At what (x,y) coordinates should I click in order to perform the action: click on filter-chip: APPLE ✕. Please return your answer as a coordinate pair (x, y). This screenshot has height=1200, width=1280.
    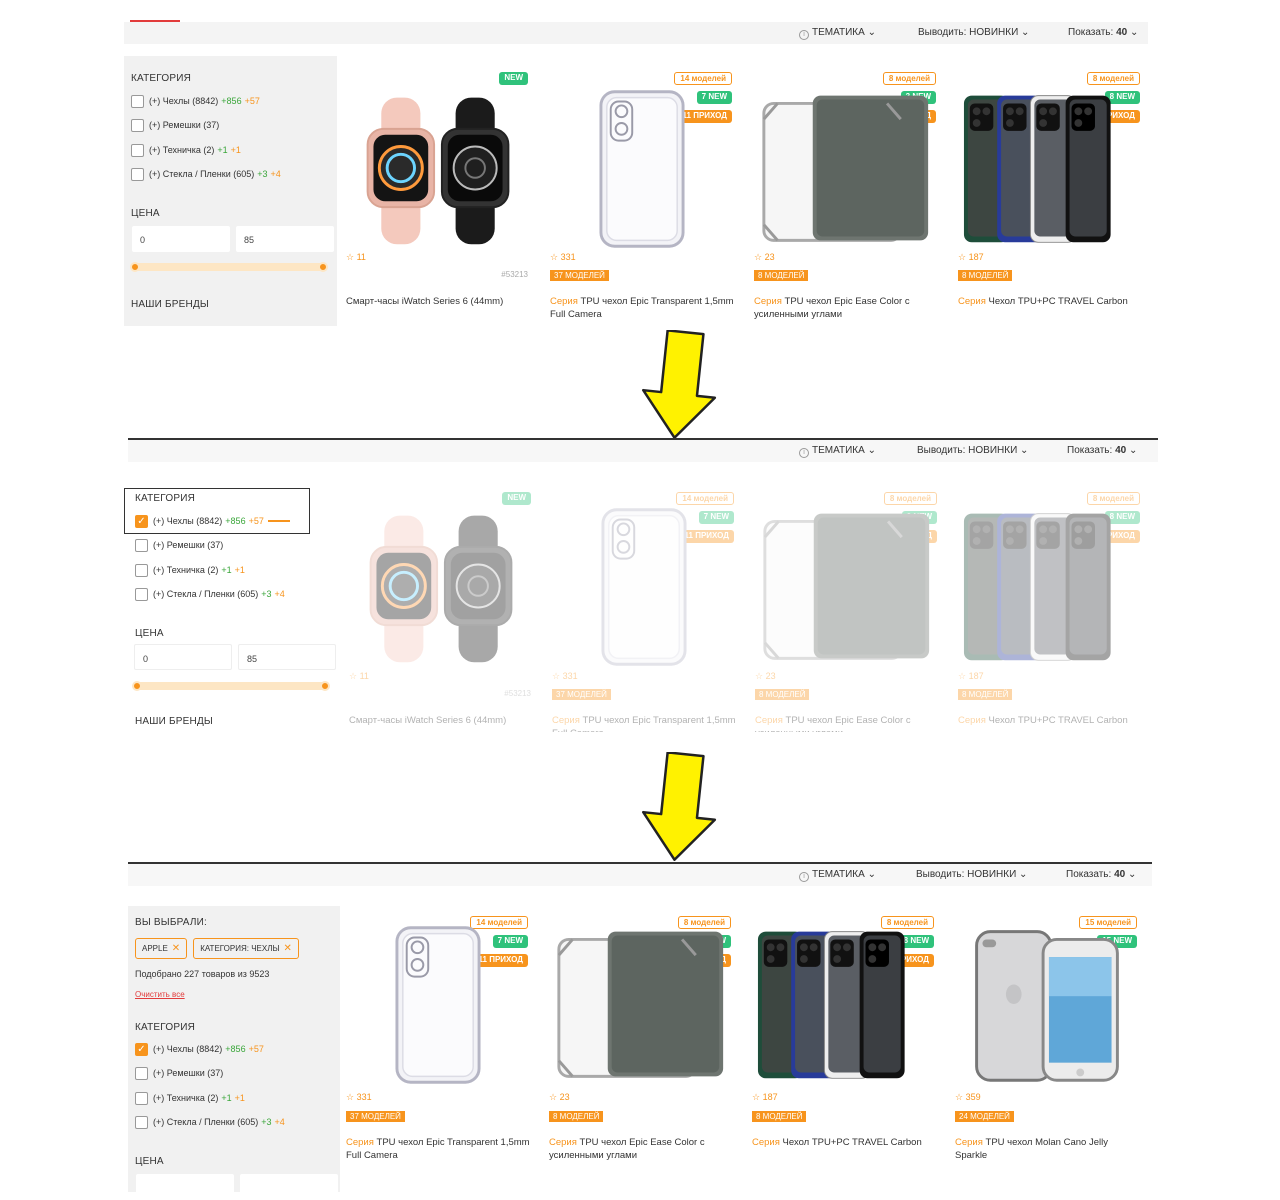
    Looking at the image, I should click on (161, 948).